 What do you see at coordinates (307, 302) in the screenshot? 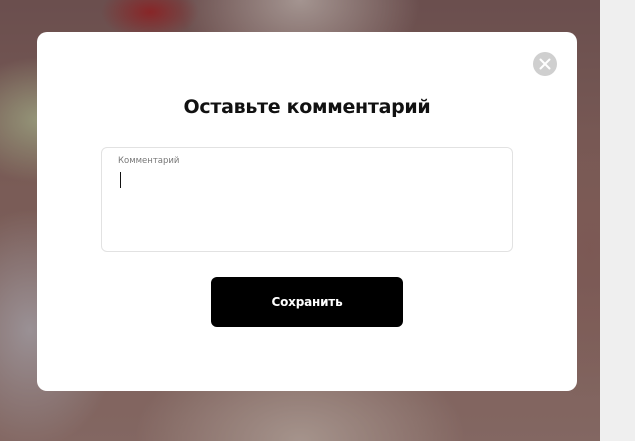
I see `save-button: Сохранить` at bounding box center [307, 302].